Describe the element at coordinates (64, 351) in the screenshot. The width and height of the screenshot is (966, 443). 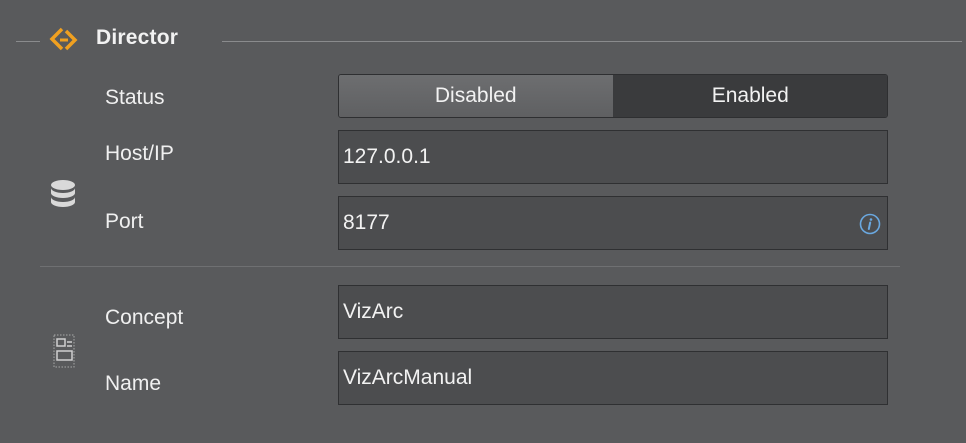
I see `concept-icon` at that location.